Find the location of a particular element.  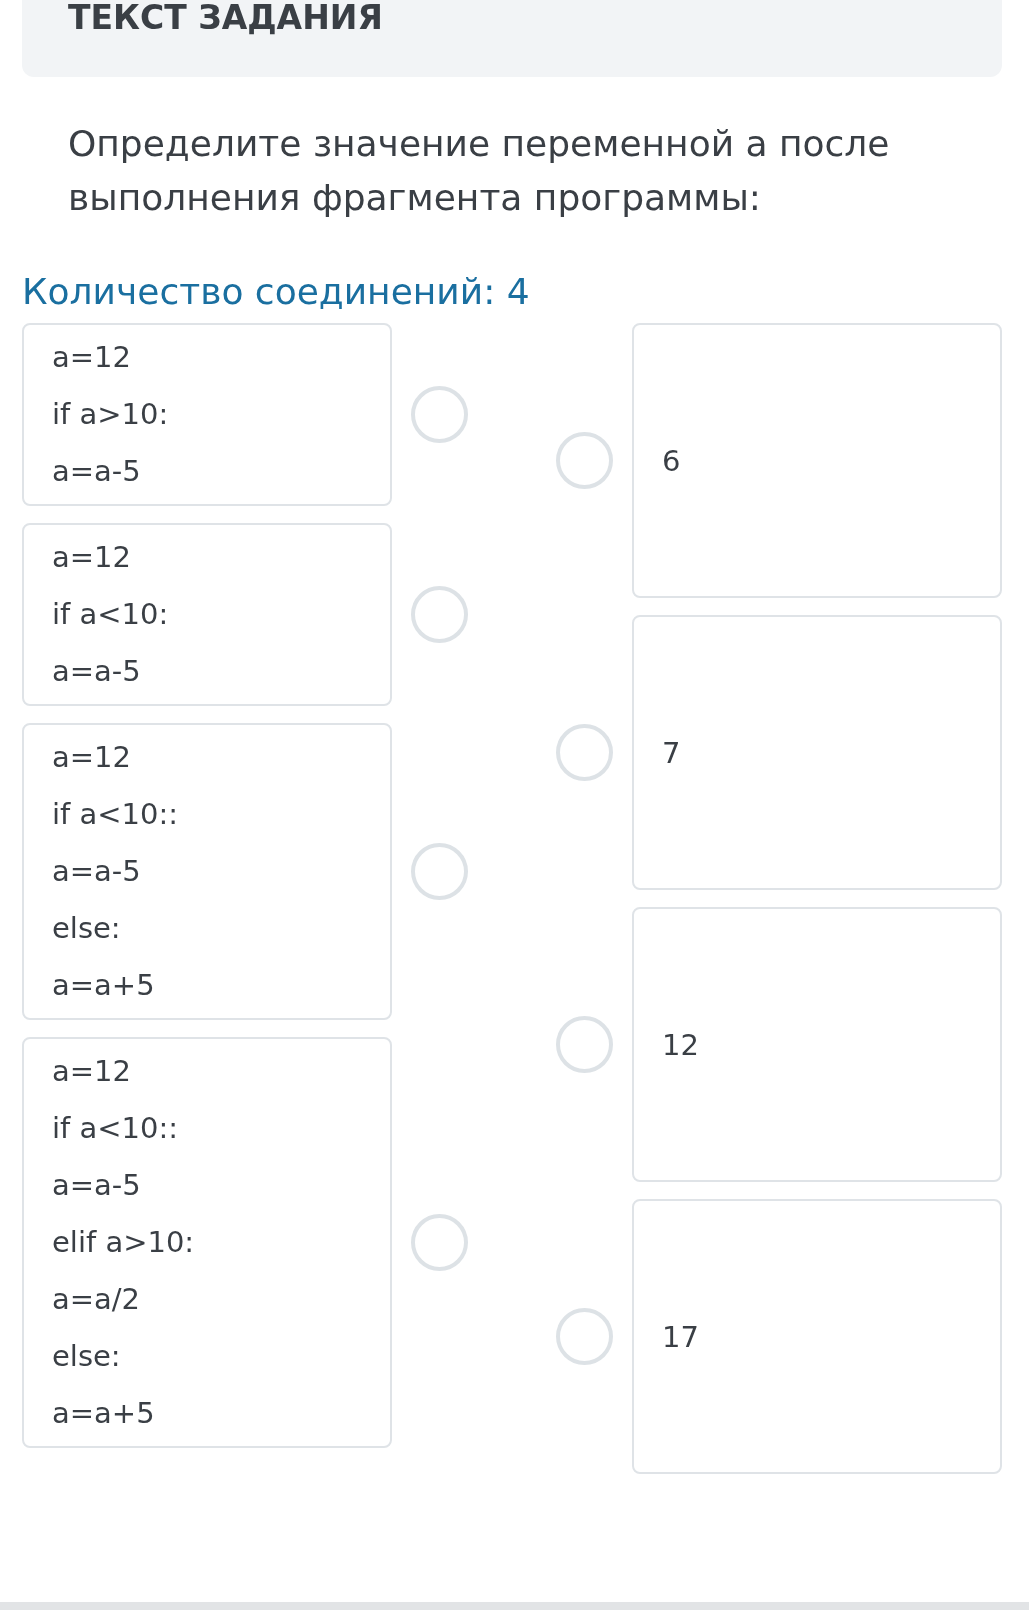

code-card: a=12 if a<10:: a=a-5 else: a=a+5 is located at coordinates (207, 871).